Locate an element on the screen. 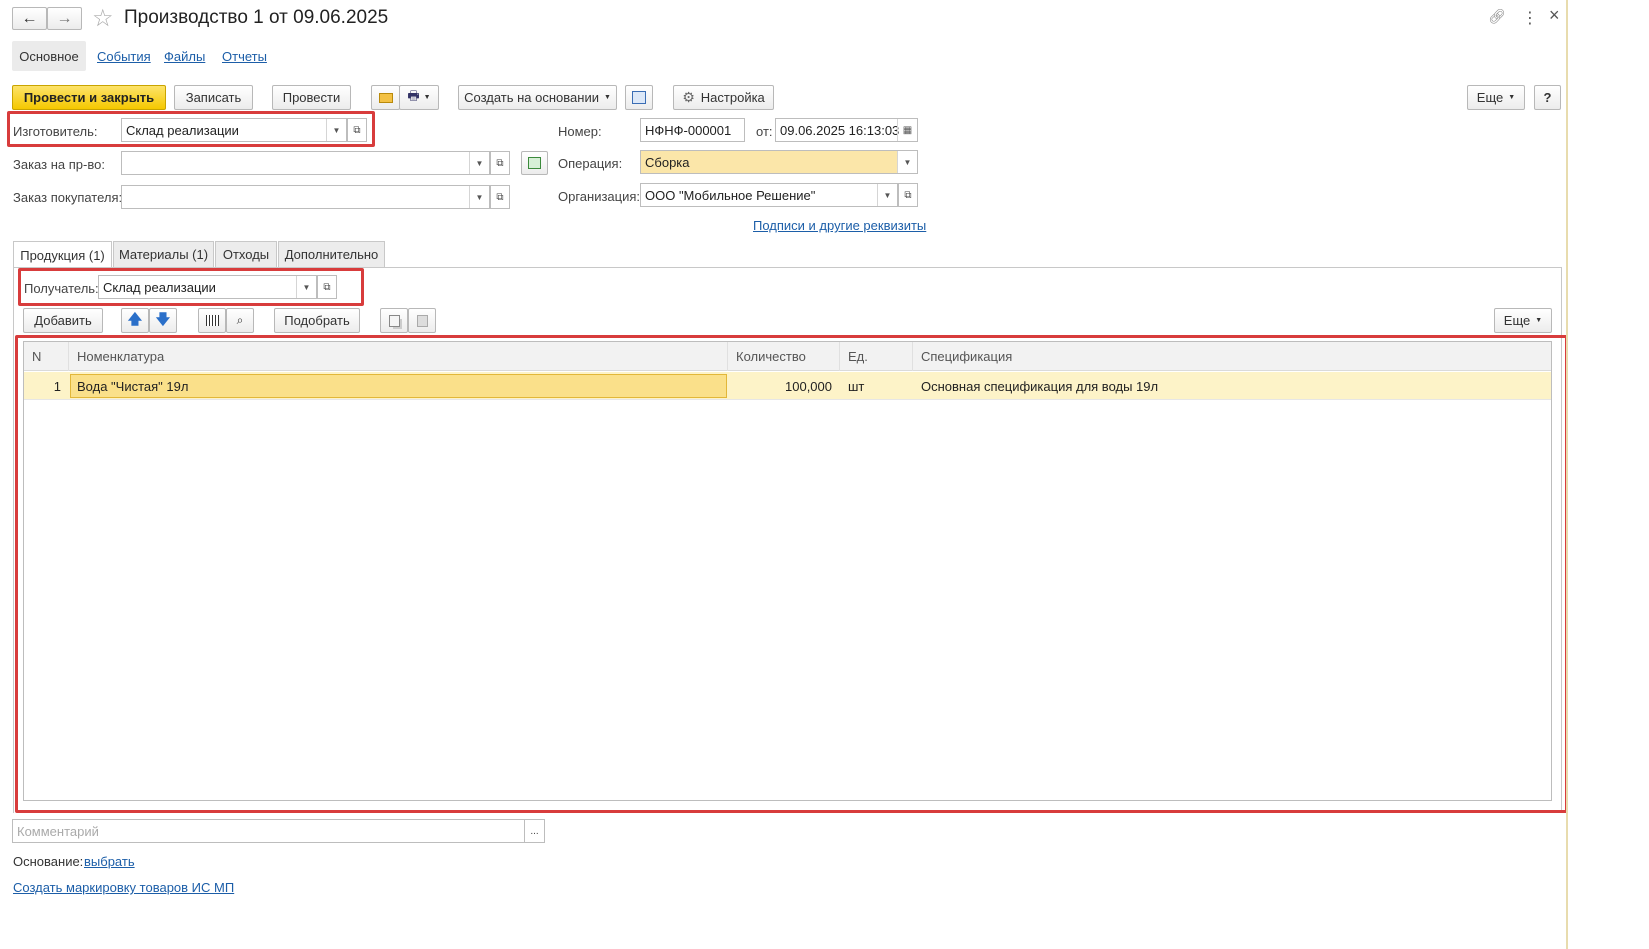  tab-materials: Материалы (1) is located at coordinates (163, 254).